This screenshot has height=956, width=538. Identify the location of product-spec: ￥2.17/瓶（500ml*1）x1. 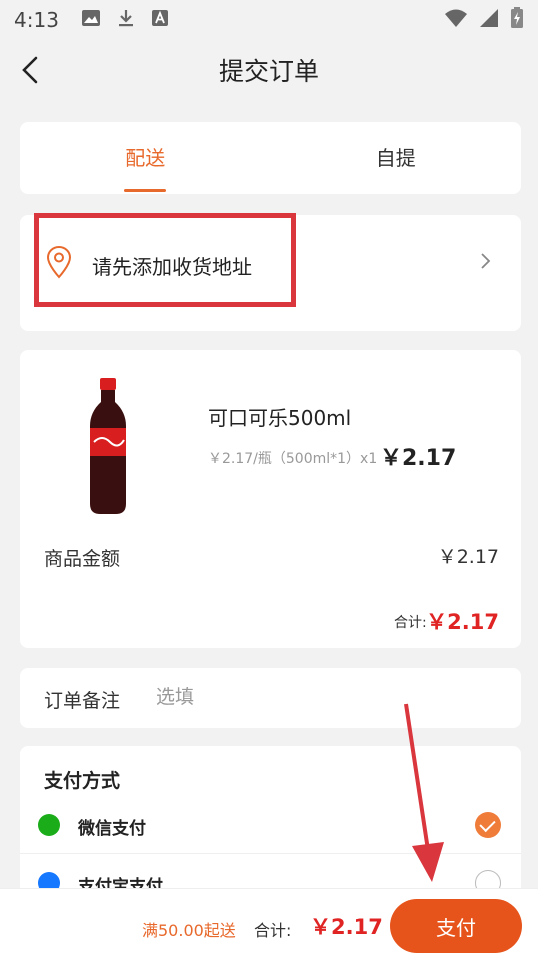
(293, 459).